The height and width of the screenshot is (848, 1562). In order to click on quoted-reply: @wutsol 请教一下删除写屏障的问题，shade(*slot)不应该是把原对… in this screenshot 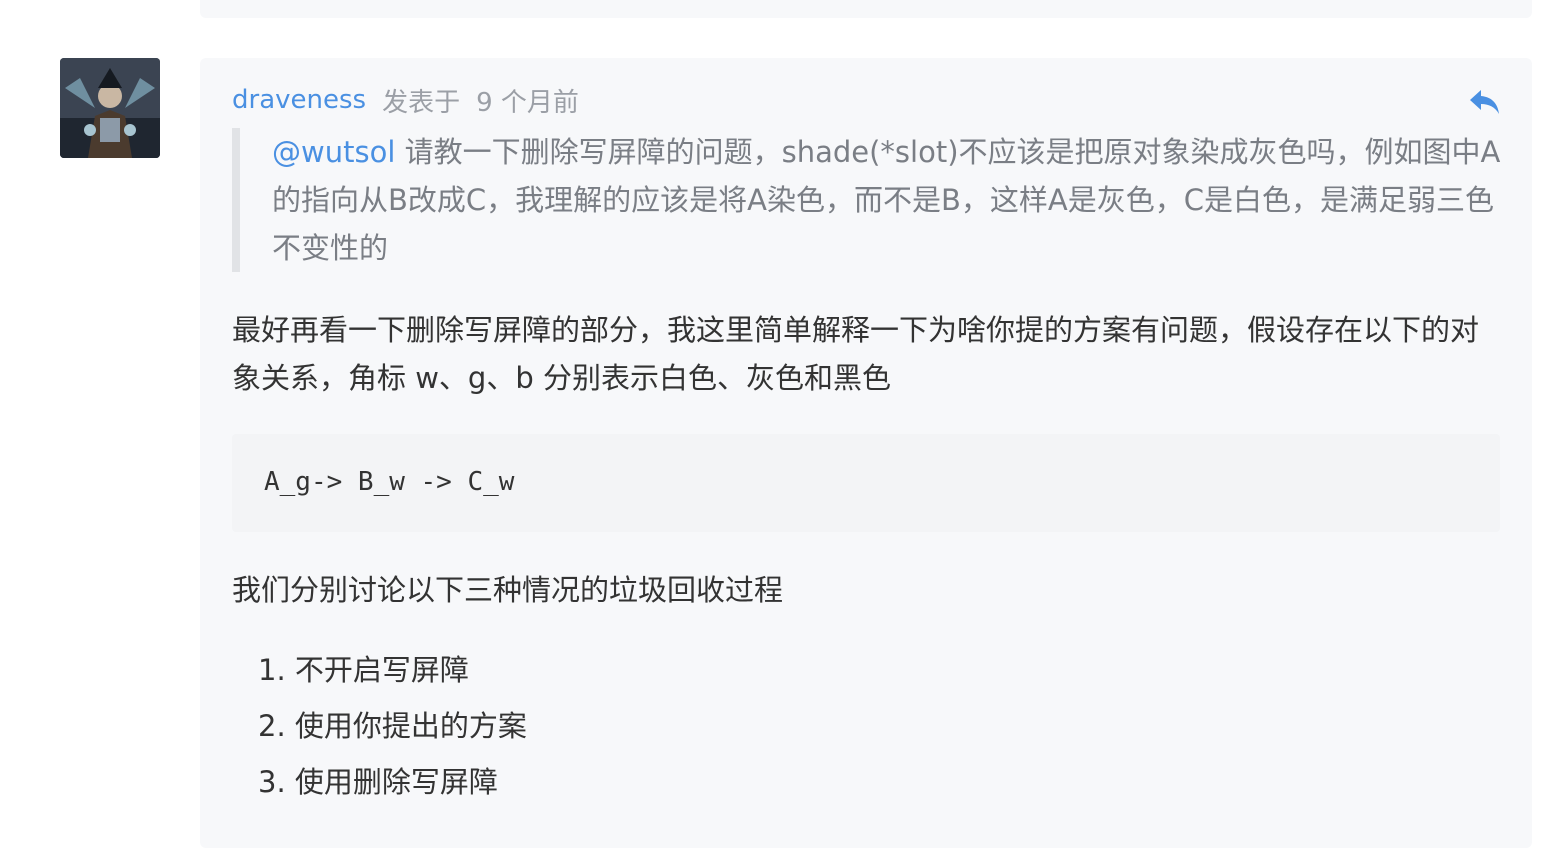, I will do `click(867, 200)`.